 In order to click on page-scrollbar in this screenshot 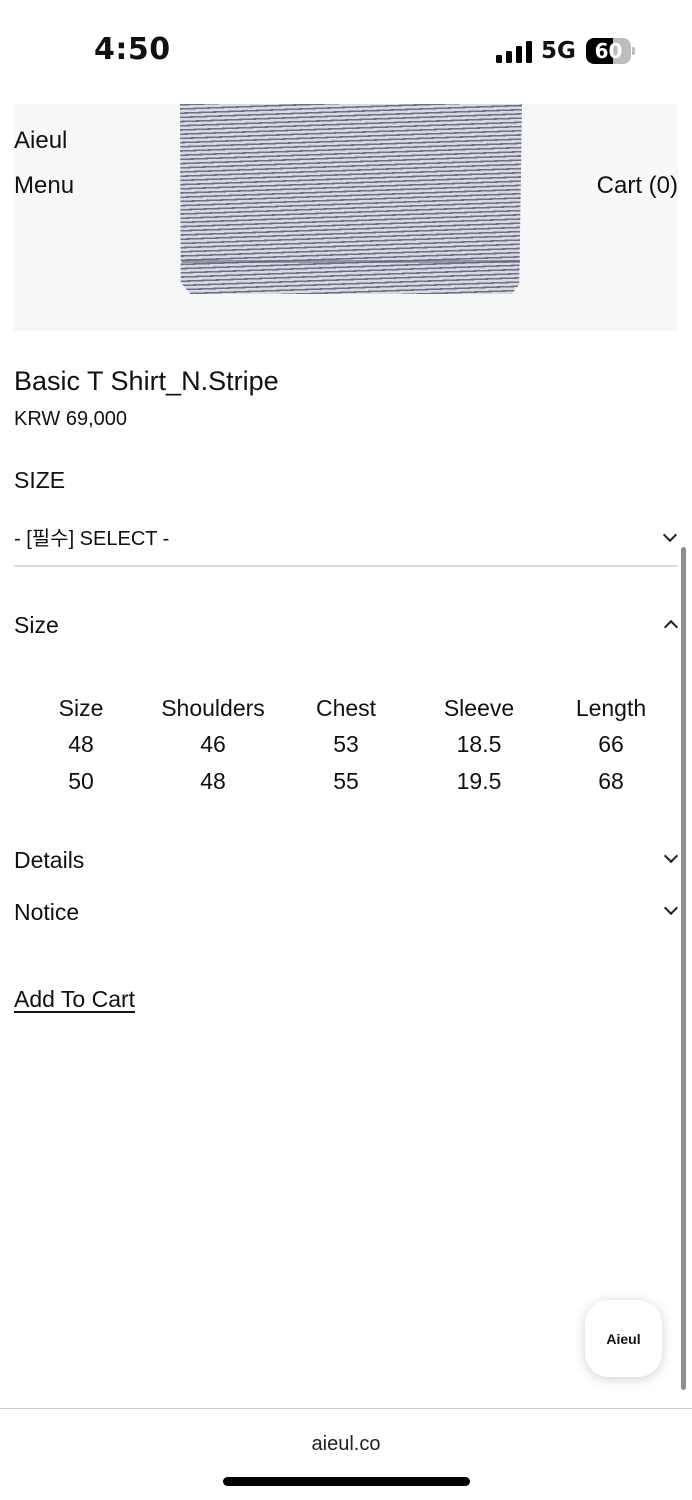, I will do `click(683, 968)`.